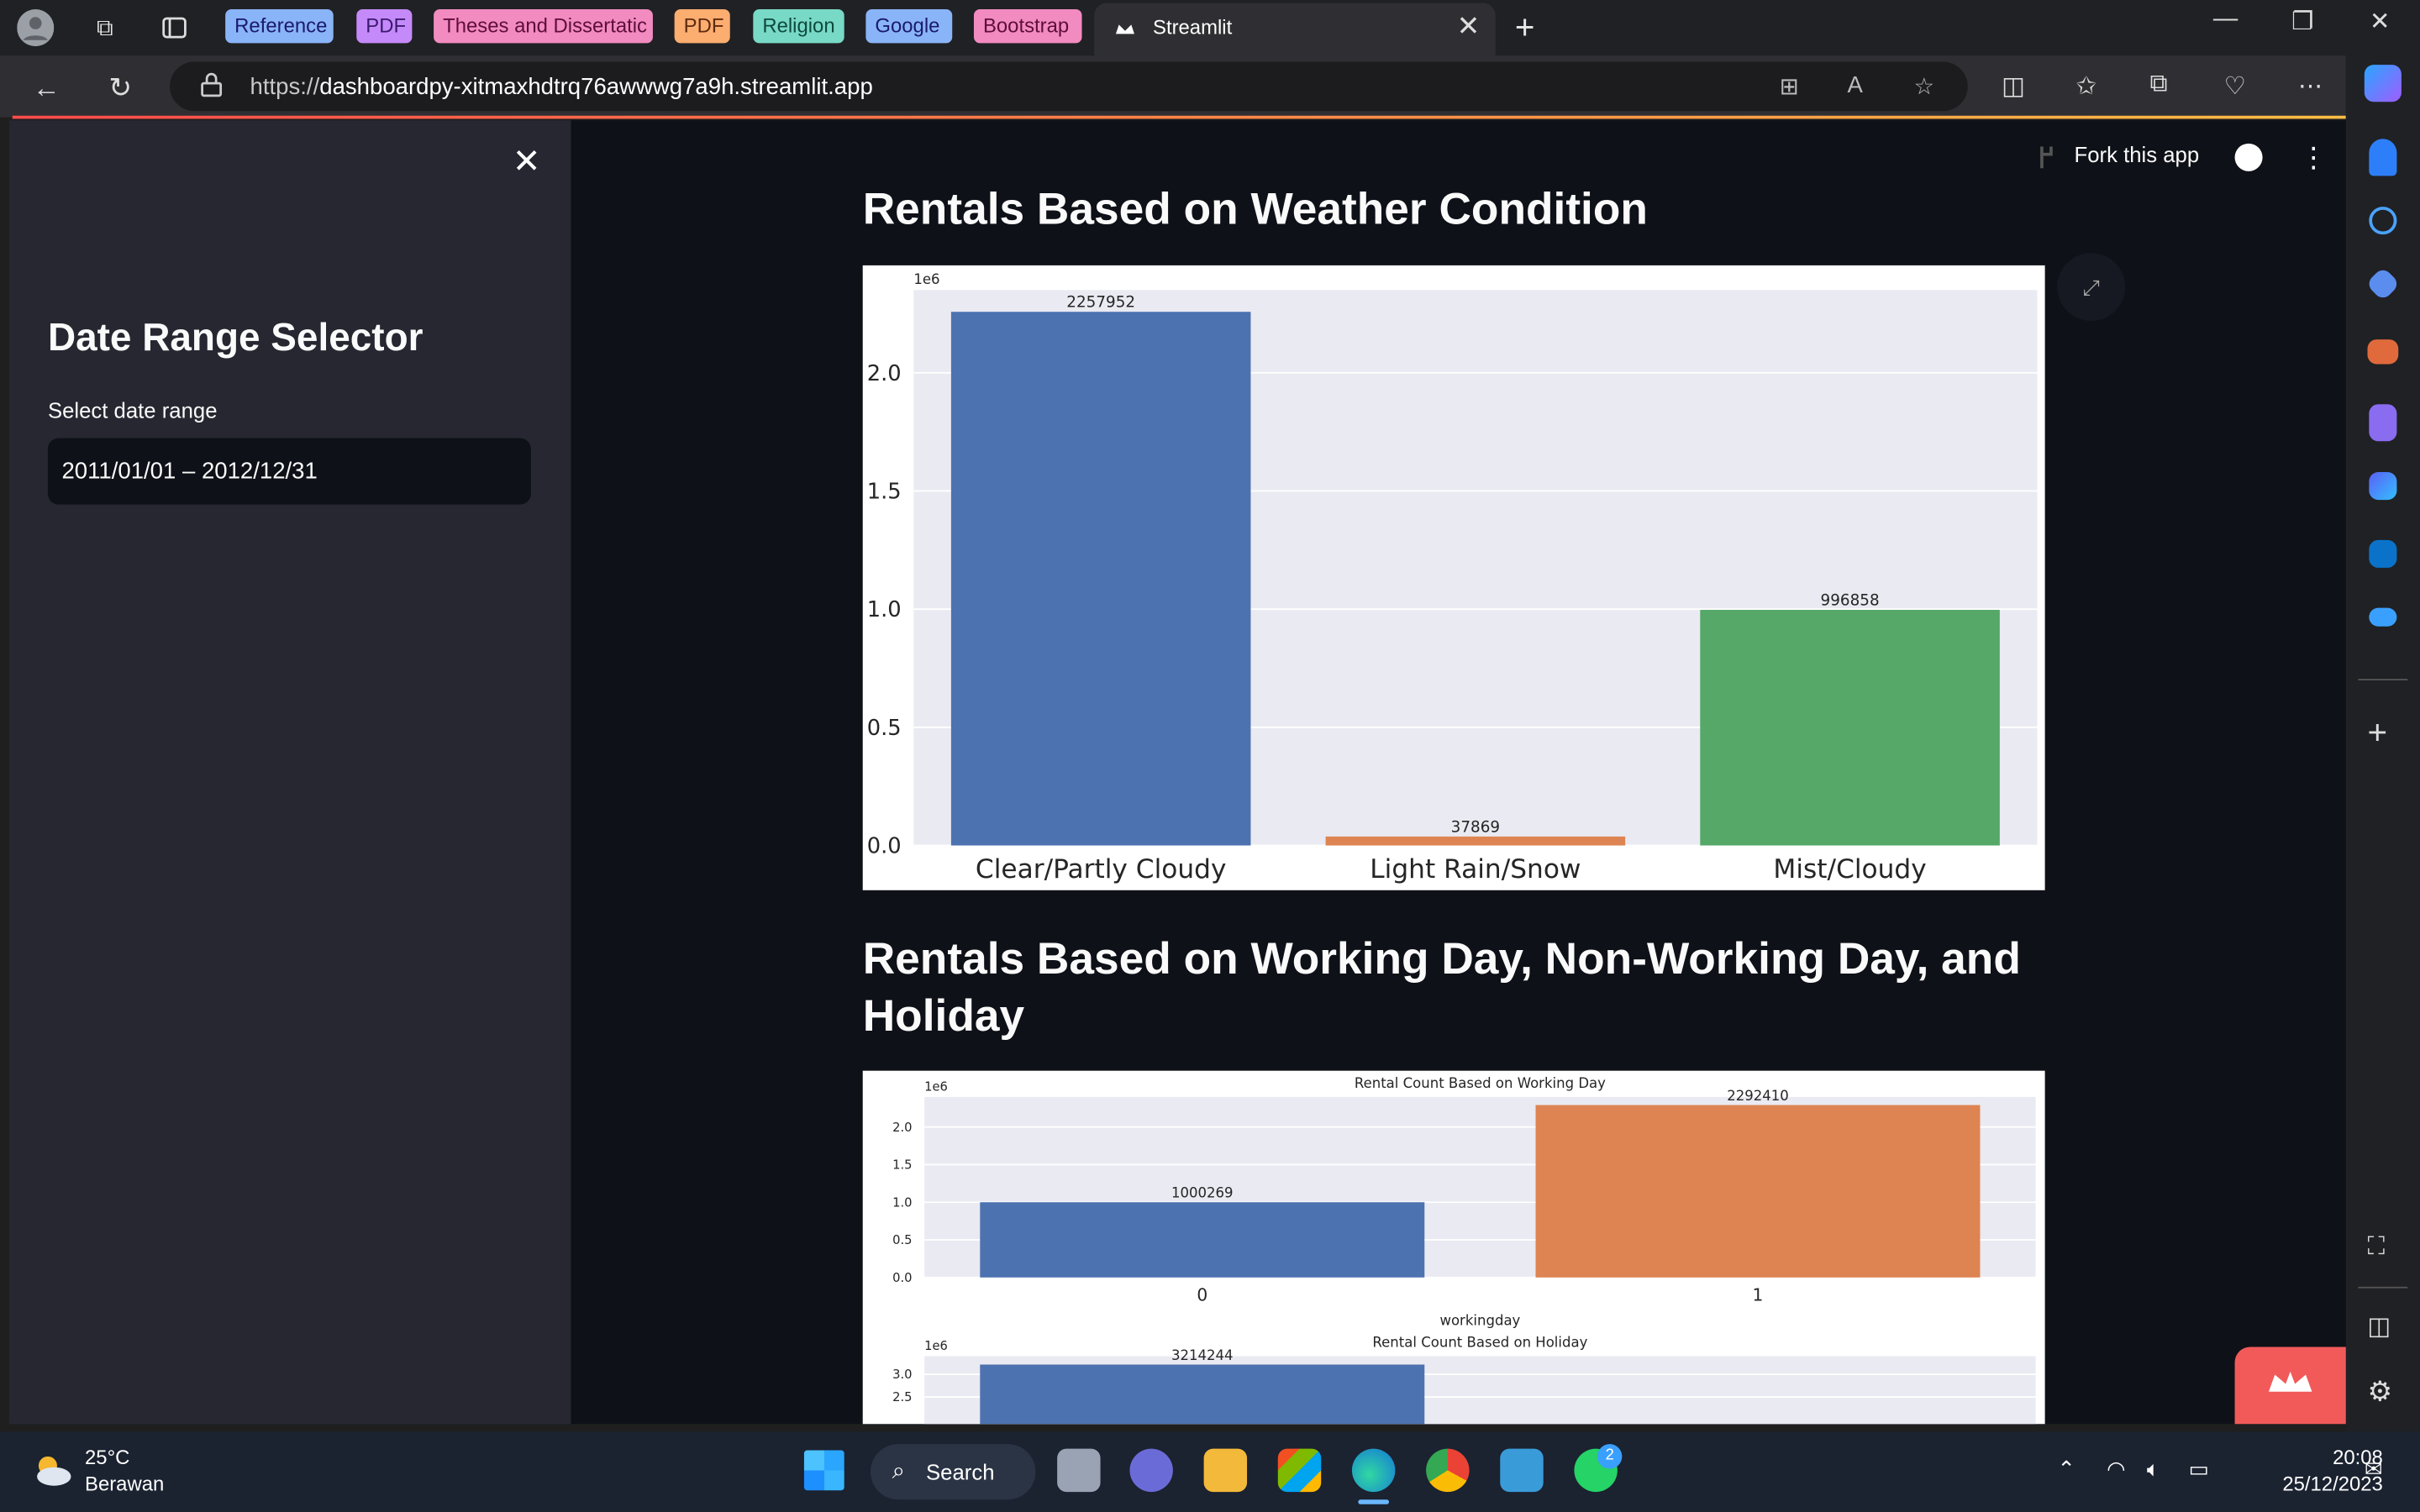 The width and height of the screenshot is (2420, 1512). I want to click on weather-ytick-label: 0.0, so click(884, 846).